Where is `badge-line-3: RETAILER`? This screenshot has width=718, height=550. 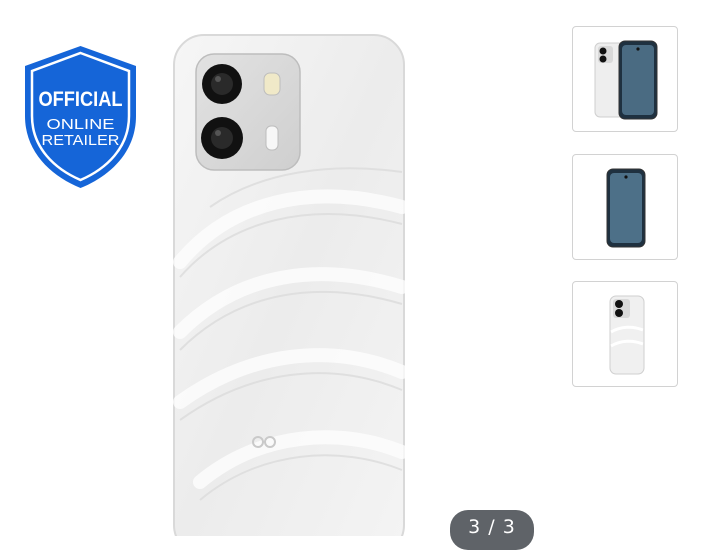 badge-line-3: RETAILER is located at coordinates (81, 140).